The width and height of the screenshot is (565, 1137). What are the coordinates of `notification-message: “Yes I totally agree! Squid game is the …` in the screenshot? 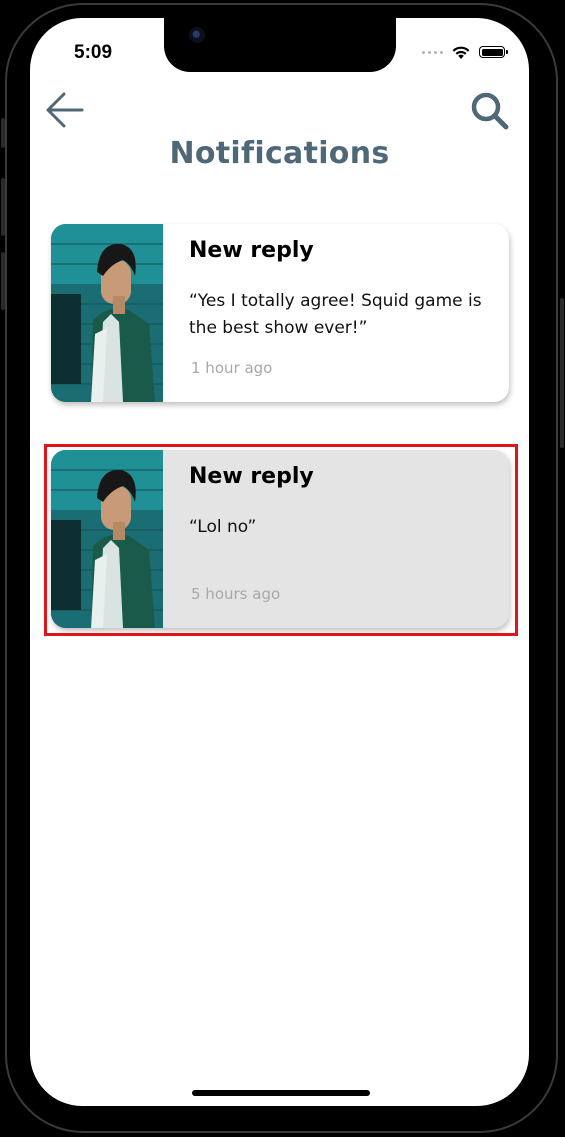 It's located at (335, 314).